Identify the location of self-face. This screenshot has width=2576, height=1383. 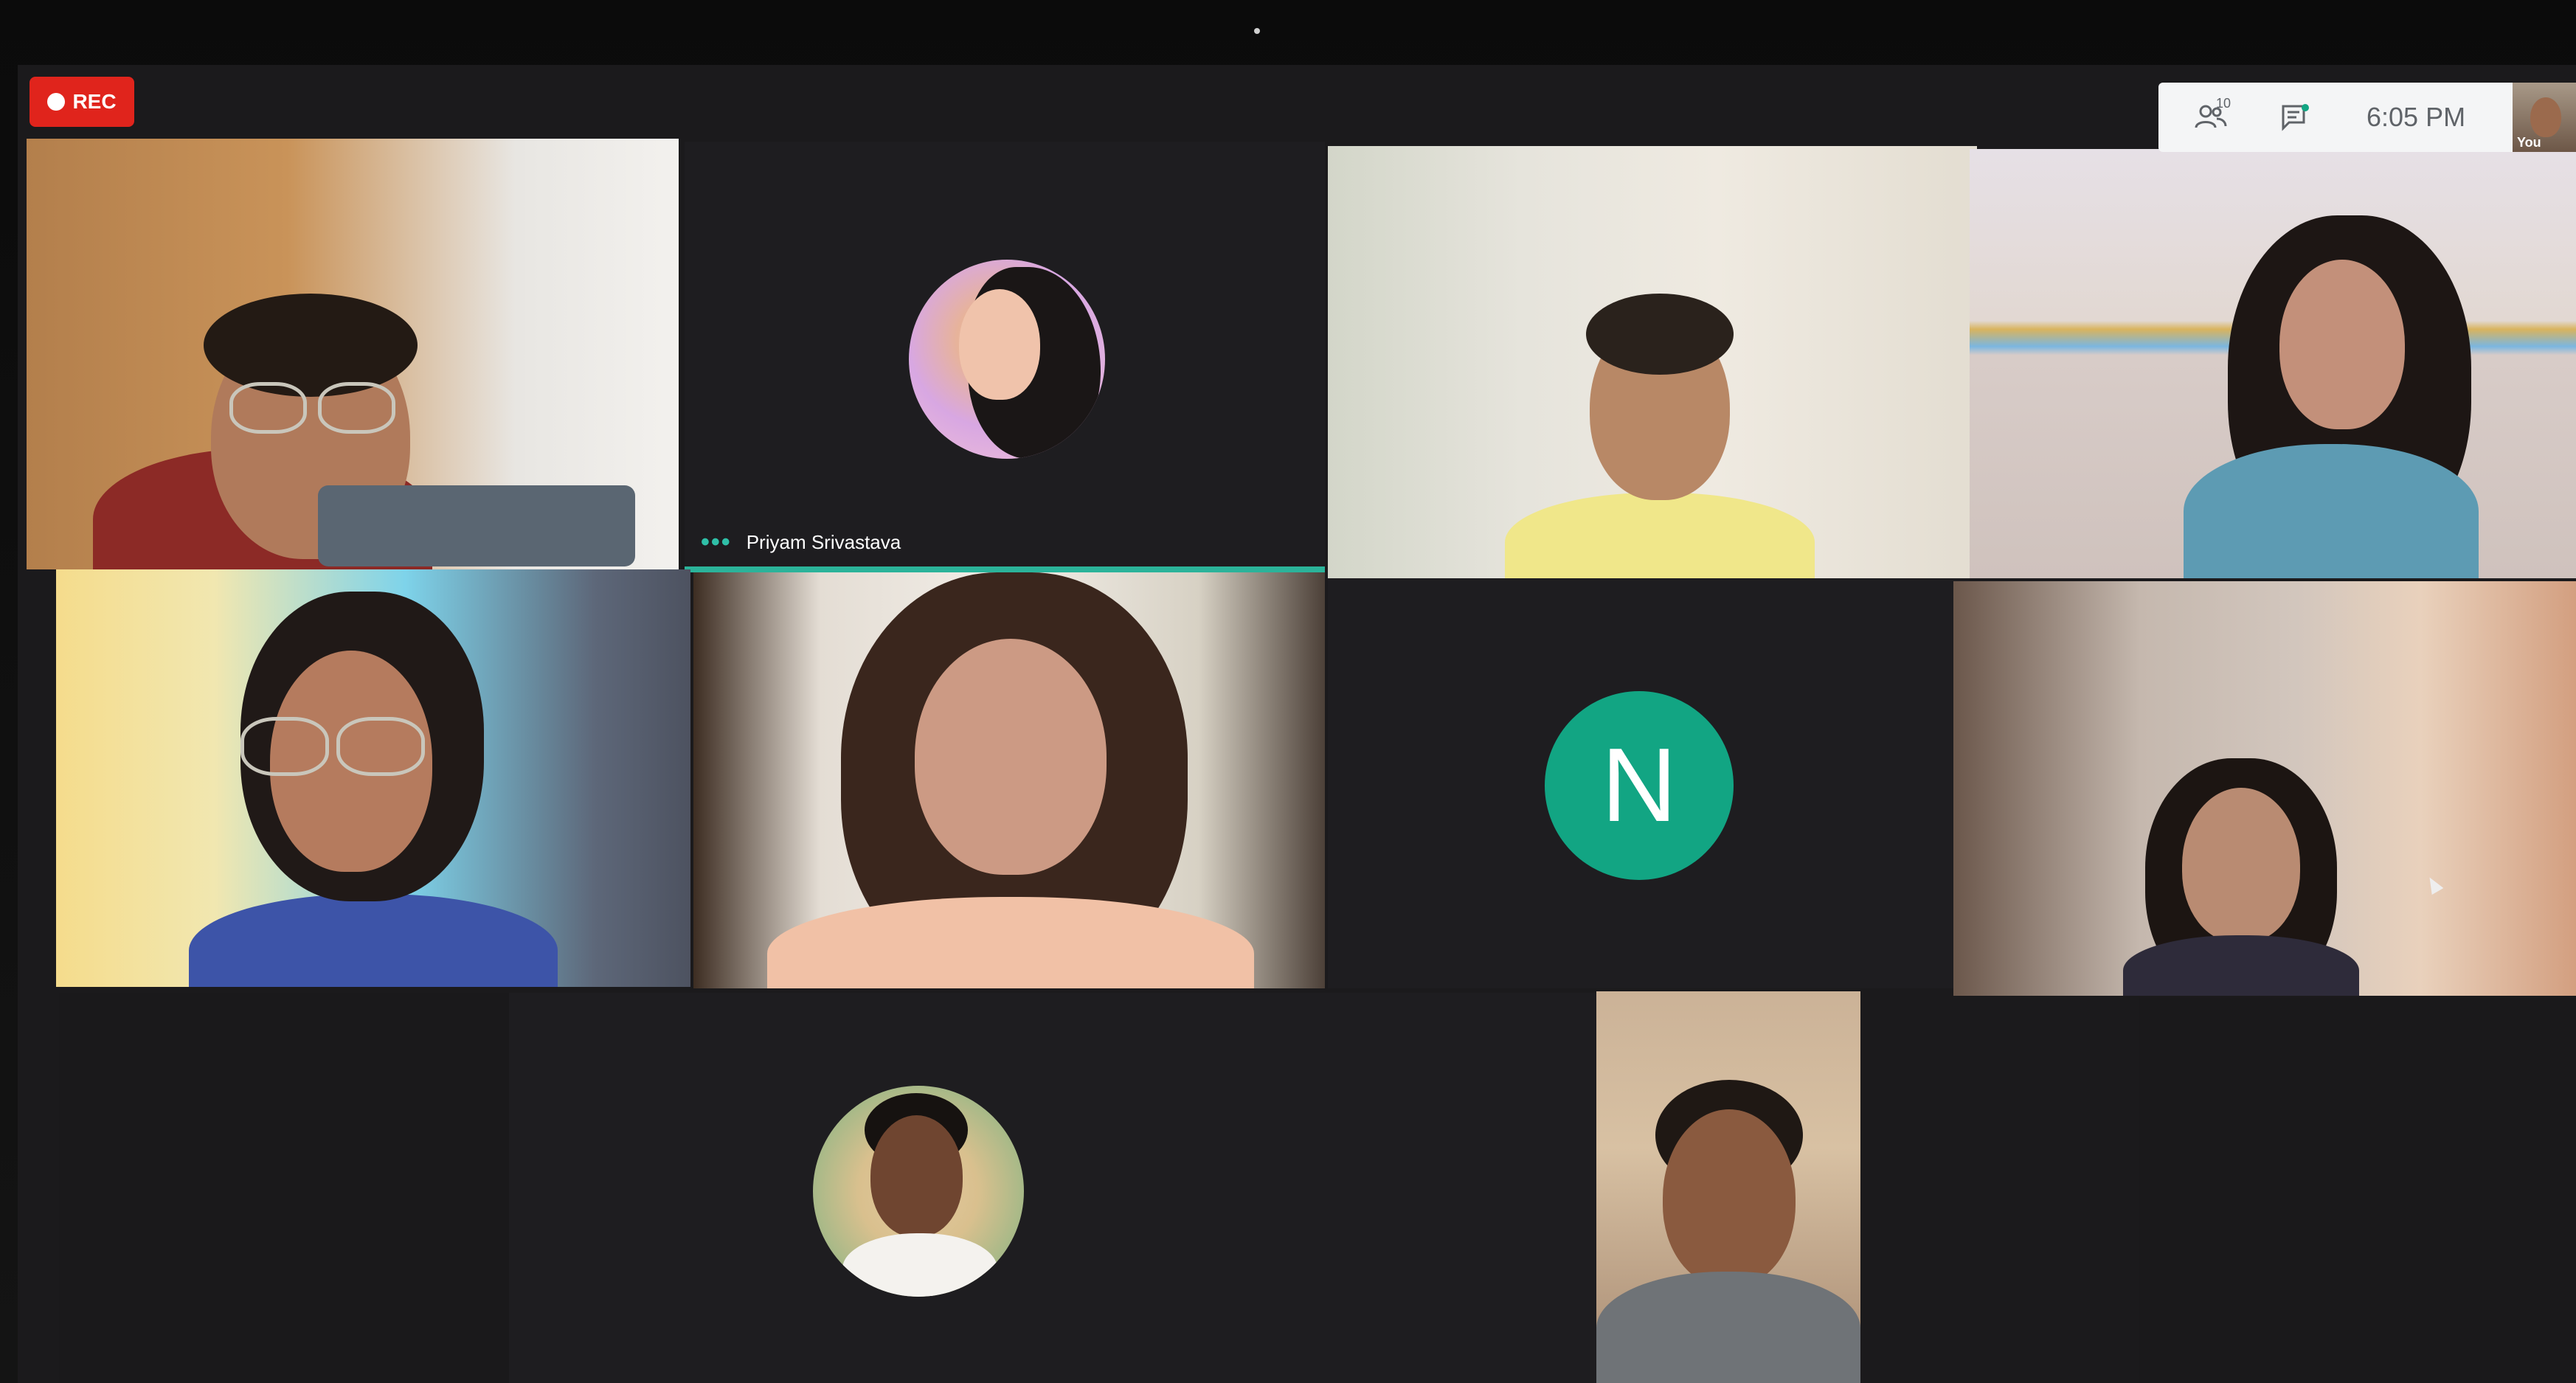
(2546, 117).